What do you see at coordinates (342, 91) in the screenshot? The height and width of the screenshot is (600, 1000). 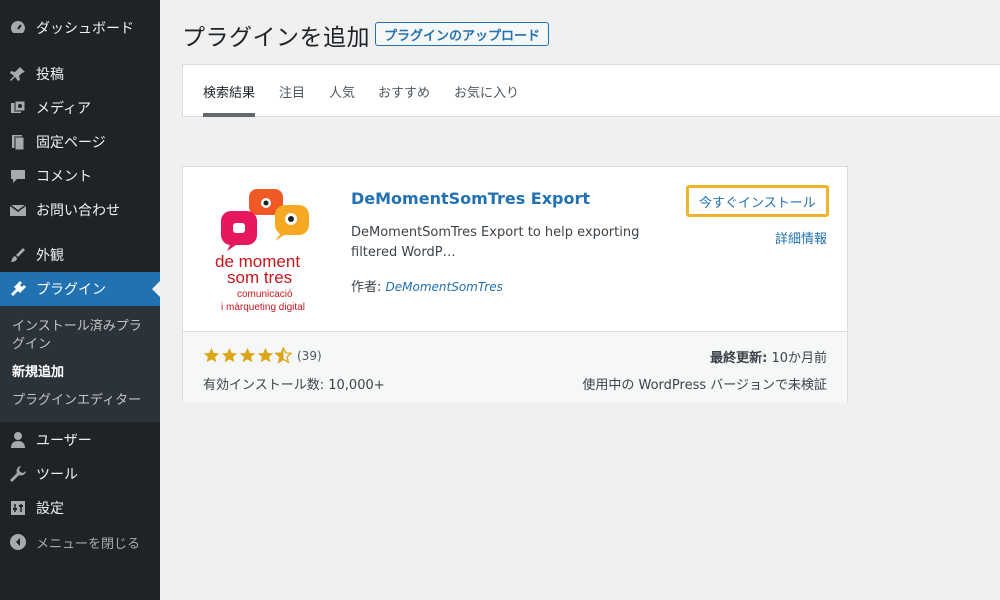 I see `tab-popular: 人気` at bounding box center [342, 91].